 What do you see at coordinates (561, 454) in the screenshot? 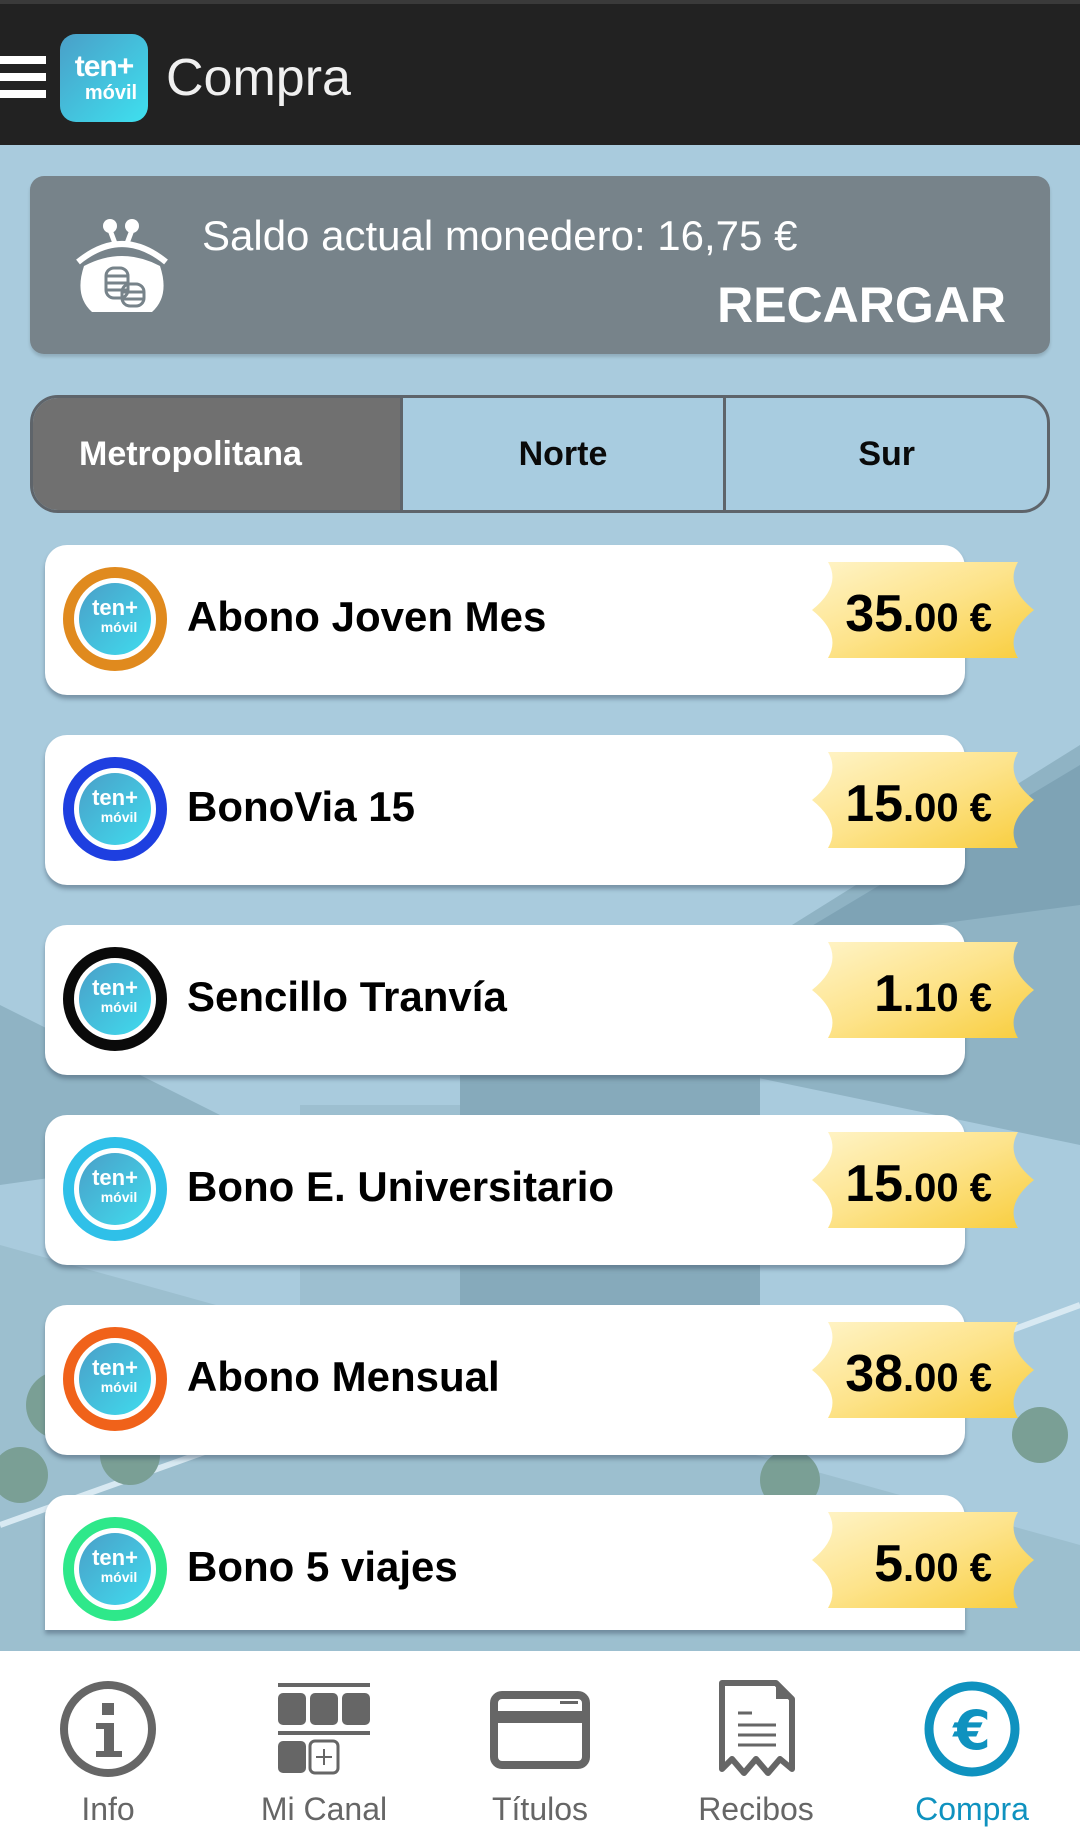
I see `tab-norte: Norte` at bounding box center [561, 454].